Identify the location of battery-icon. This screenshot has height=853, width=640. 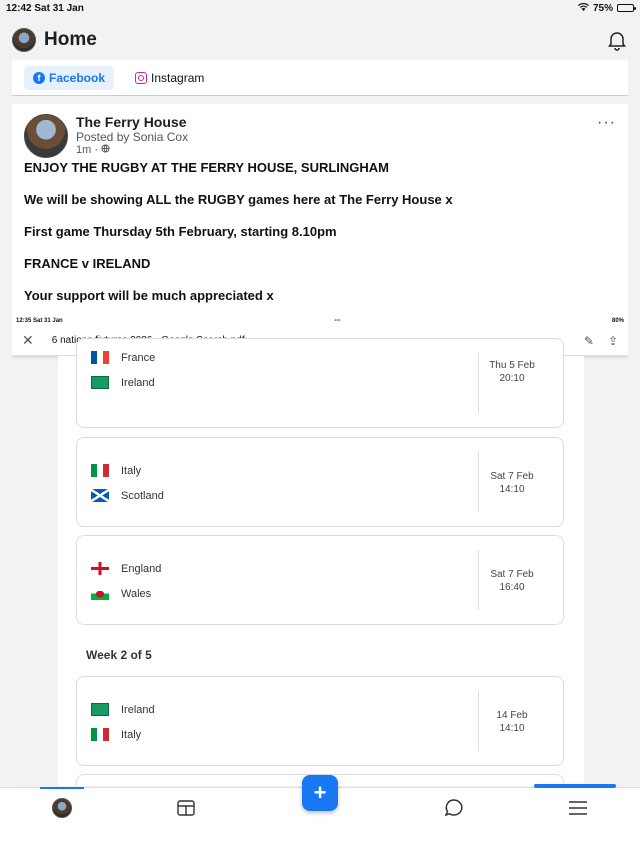
(626, 8).